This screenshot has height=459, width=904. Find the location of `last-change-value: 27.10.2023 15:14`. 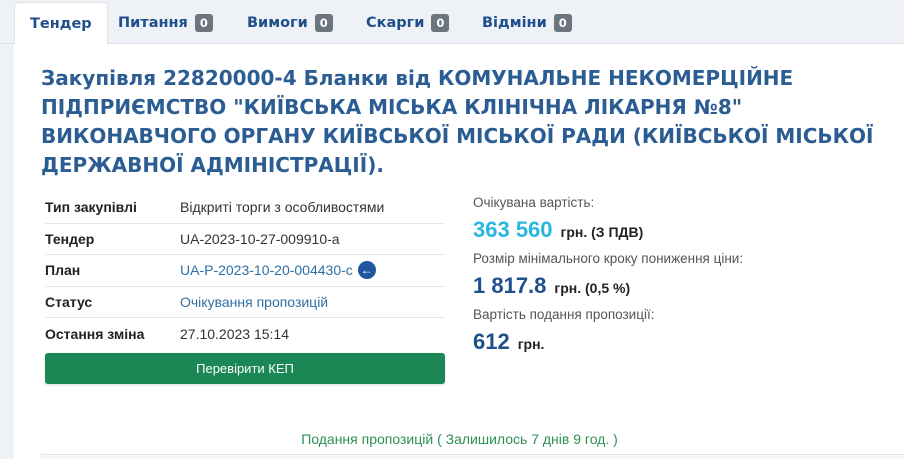

last-change-value: 27.10.2023 15:14 is located at coordinates (234, 333).